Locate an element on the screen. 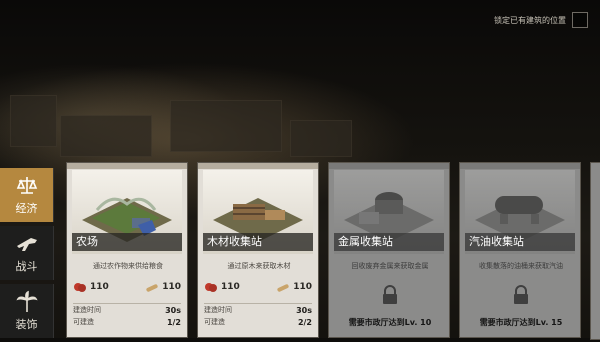 This screenshot has width=600, height=342. card-stats: 建造时间 30s 可建造 2/2 is located at coordinates (258, 315).